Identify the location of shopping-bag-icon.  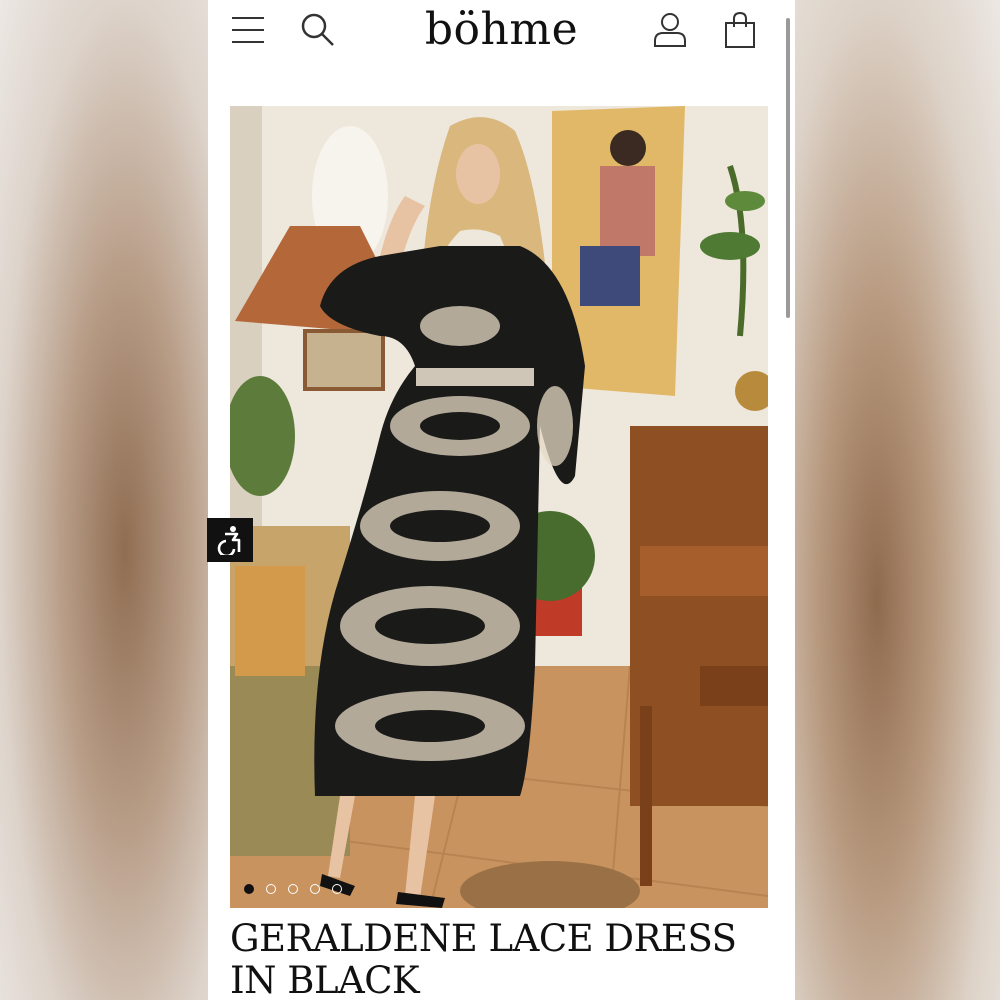
(740, 30).